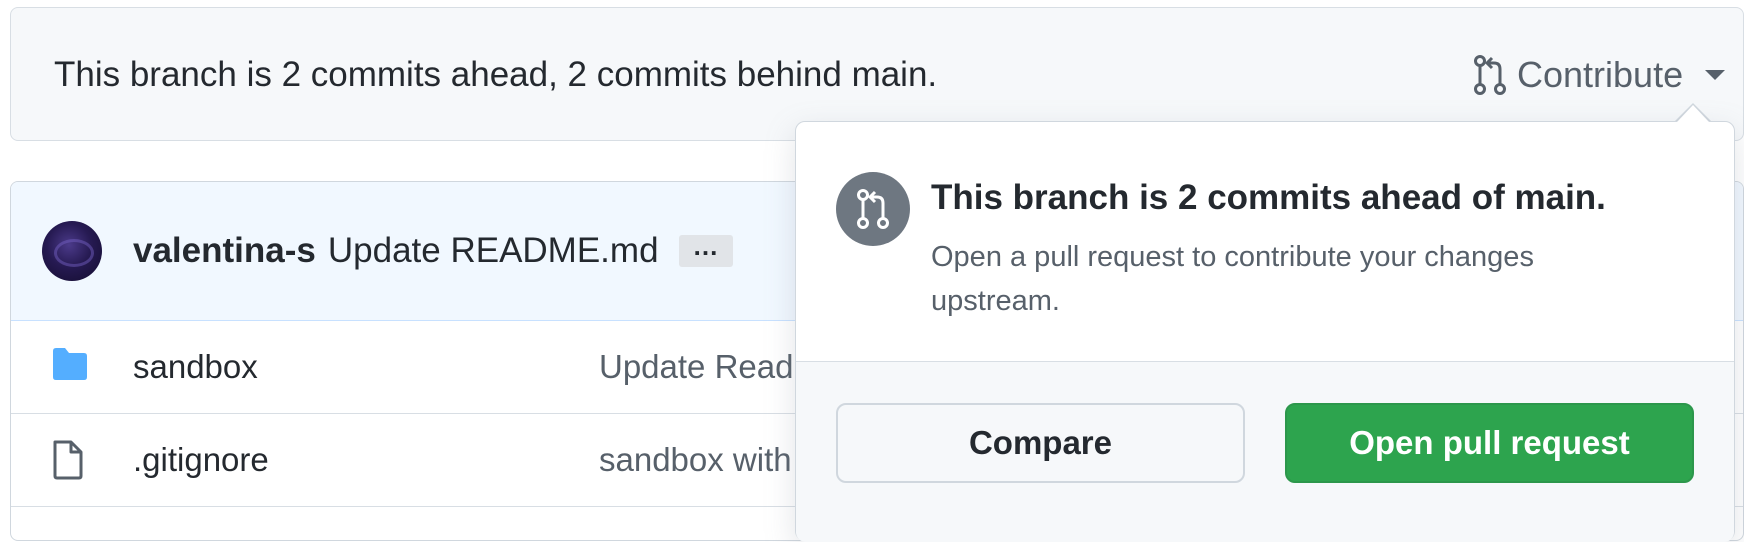 Image resolution: width=1744 pixels, height=542 pixels. Describe the element at coordinates (1693, 113) in the screenshot. I see `popover-arrow-fill` at that location.